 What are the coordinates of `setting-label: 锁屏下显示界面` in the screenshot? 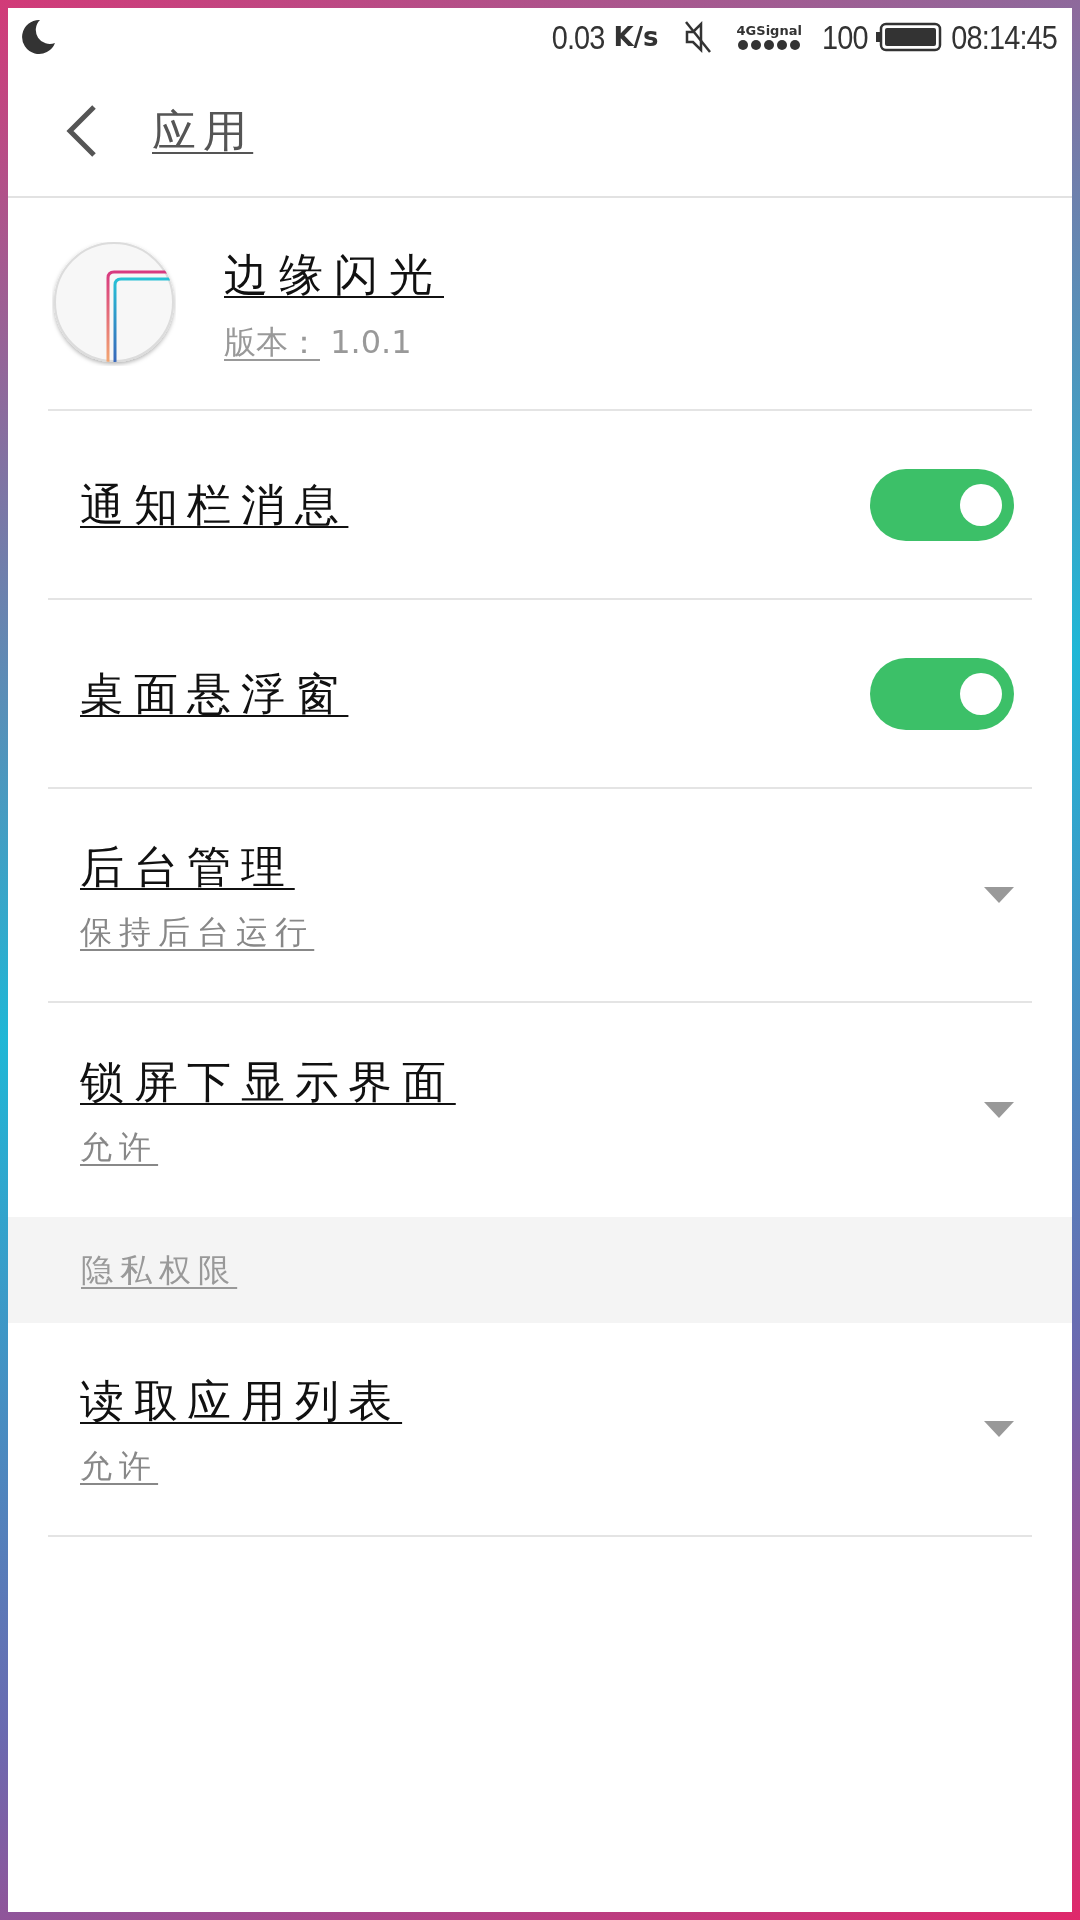 It's located at (268, 1082).